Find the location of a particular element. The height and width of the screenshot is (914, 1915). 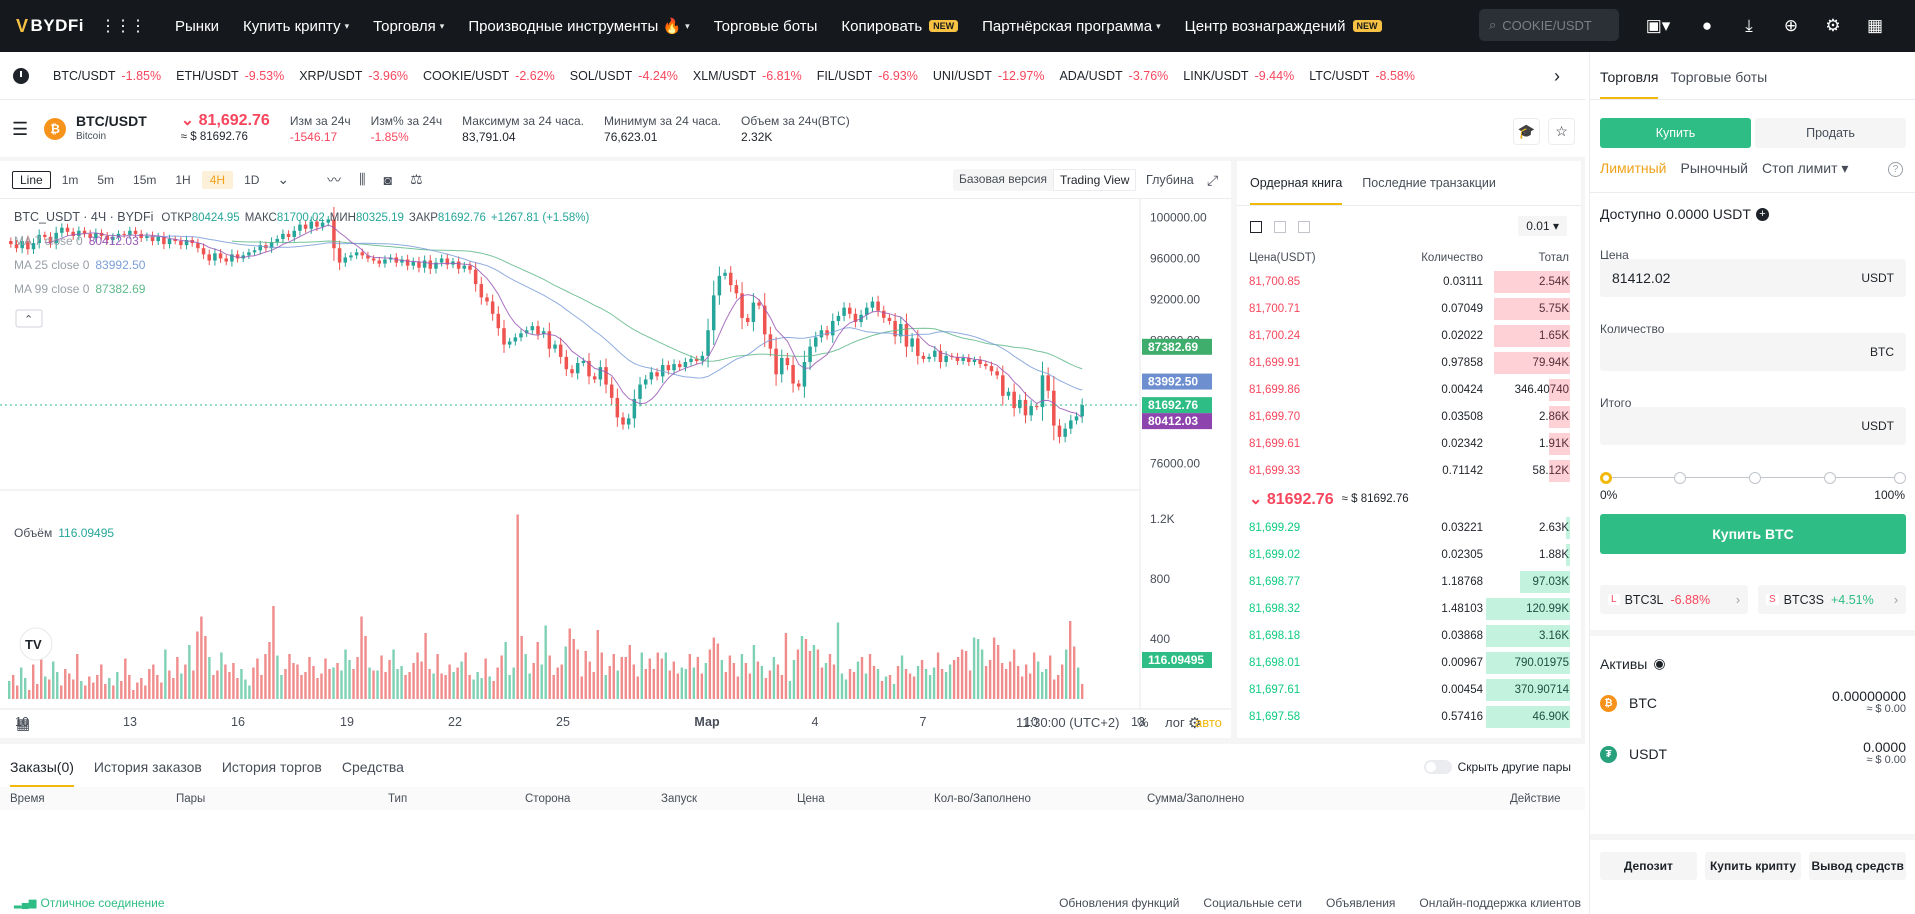

timeframe-1m: 1m is located at coordinates (70, 180).